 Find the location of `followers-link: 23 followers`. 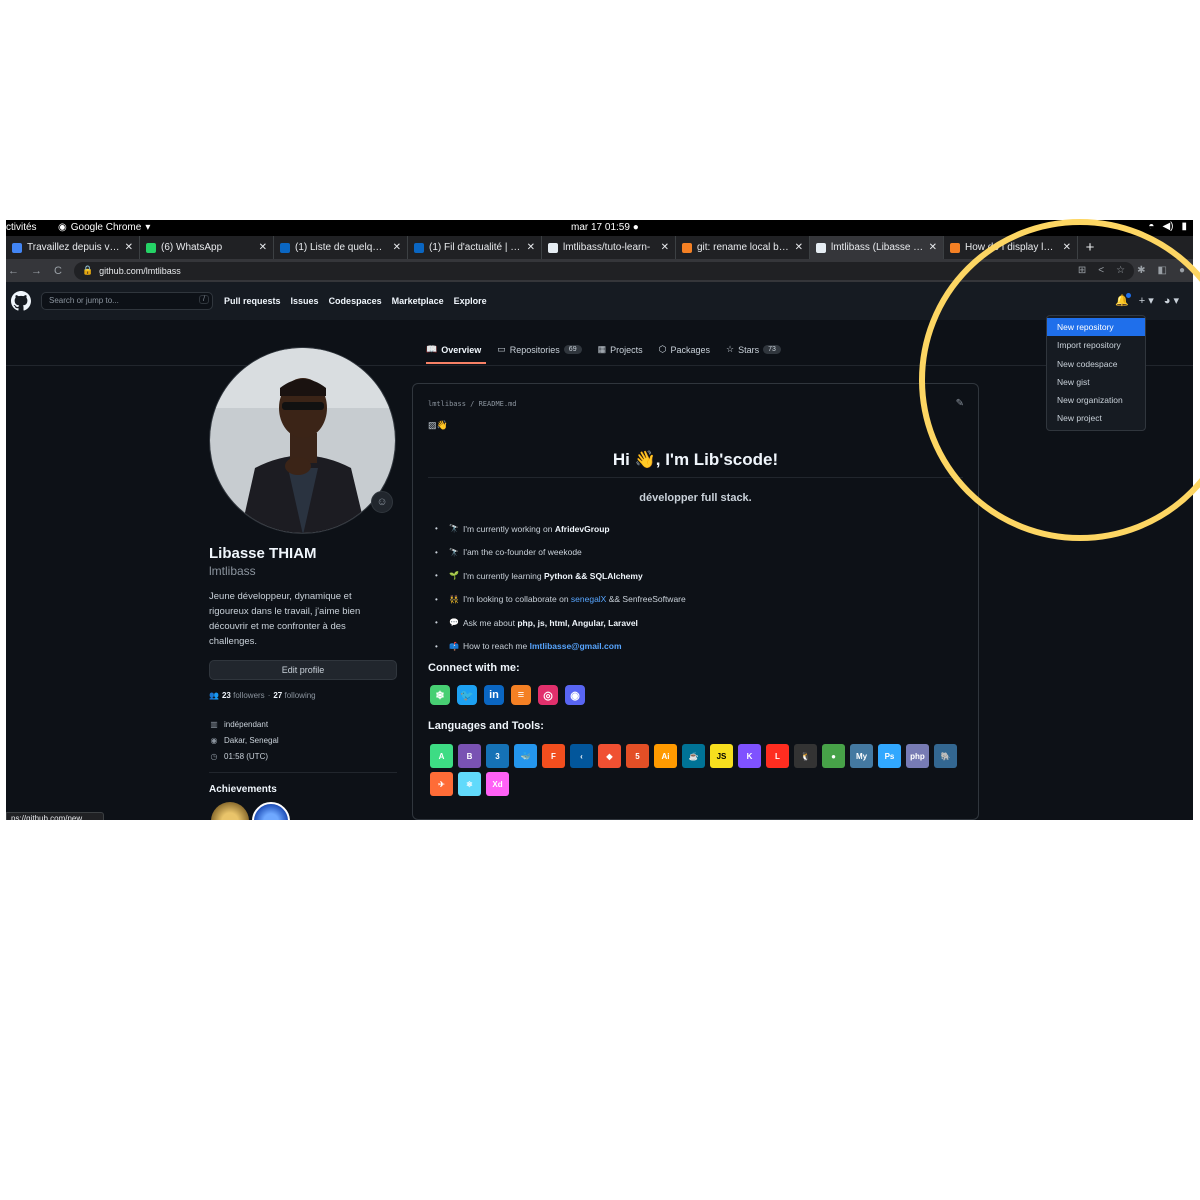

followers-link: 23 followers is located at coordinates (243, 695).